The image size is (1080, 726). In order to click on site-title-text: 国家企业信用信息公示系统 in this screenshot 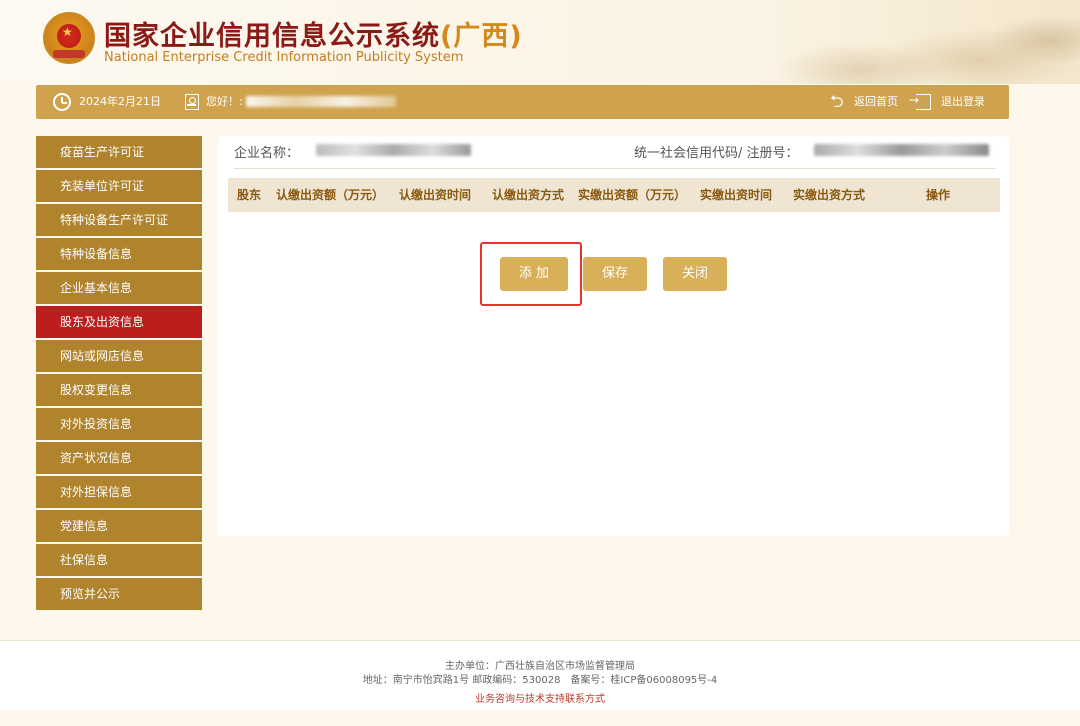, I will do `click(272, 36)`.